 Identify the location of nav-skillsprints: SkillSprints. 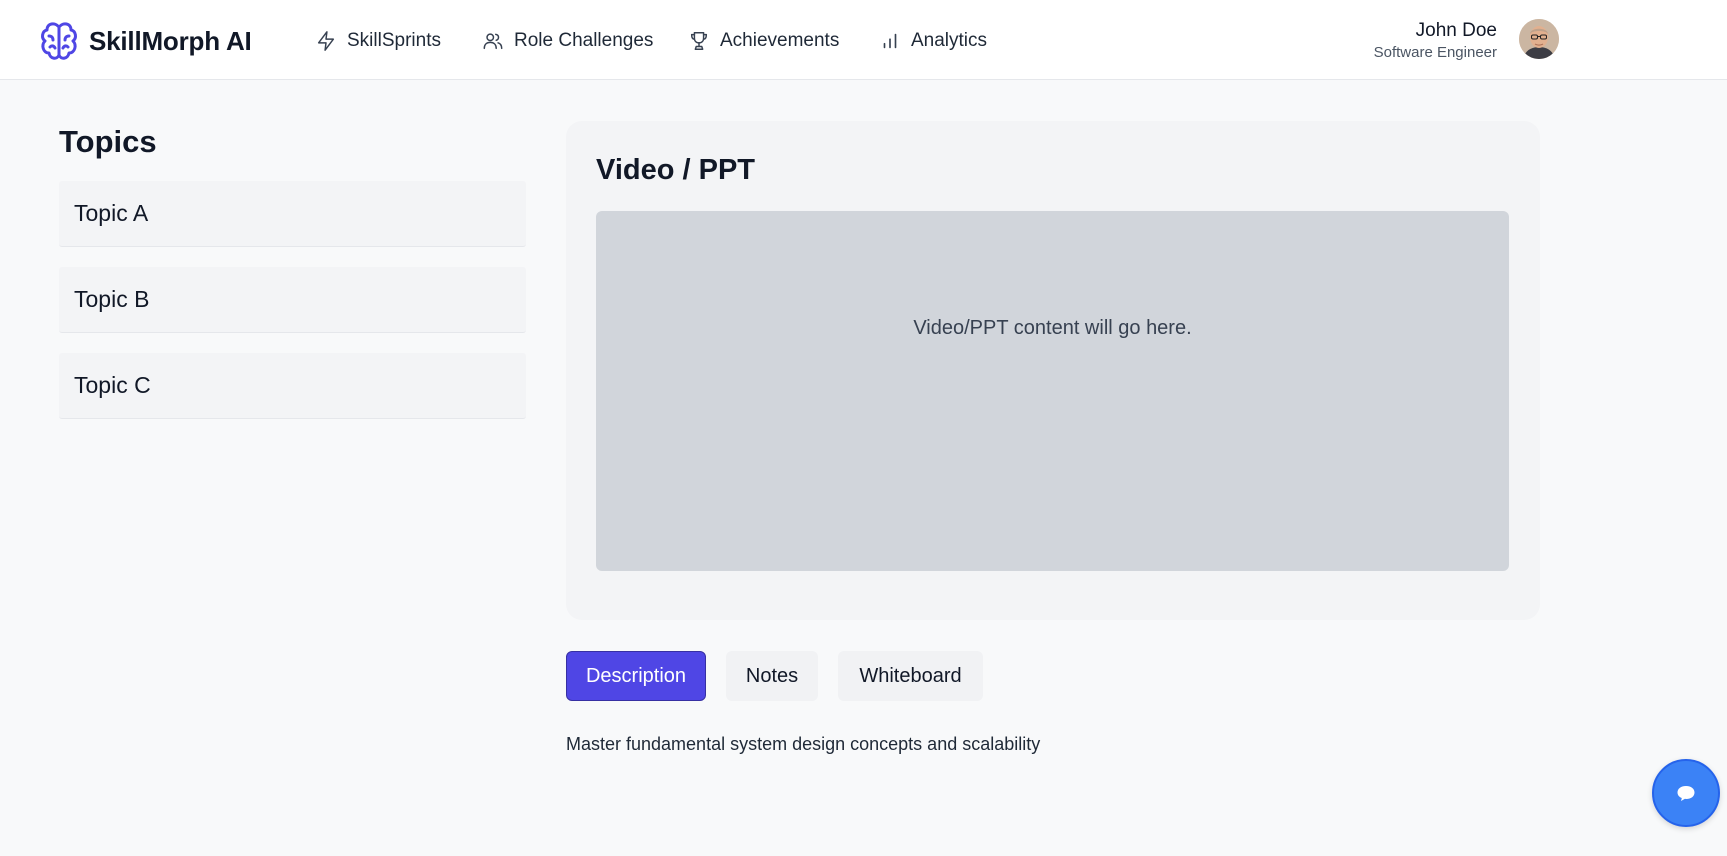
(378, 41).